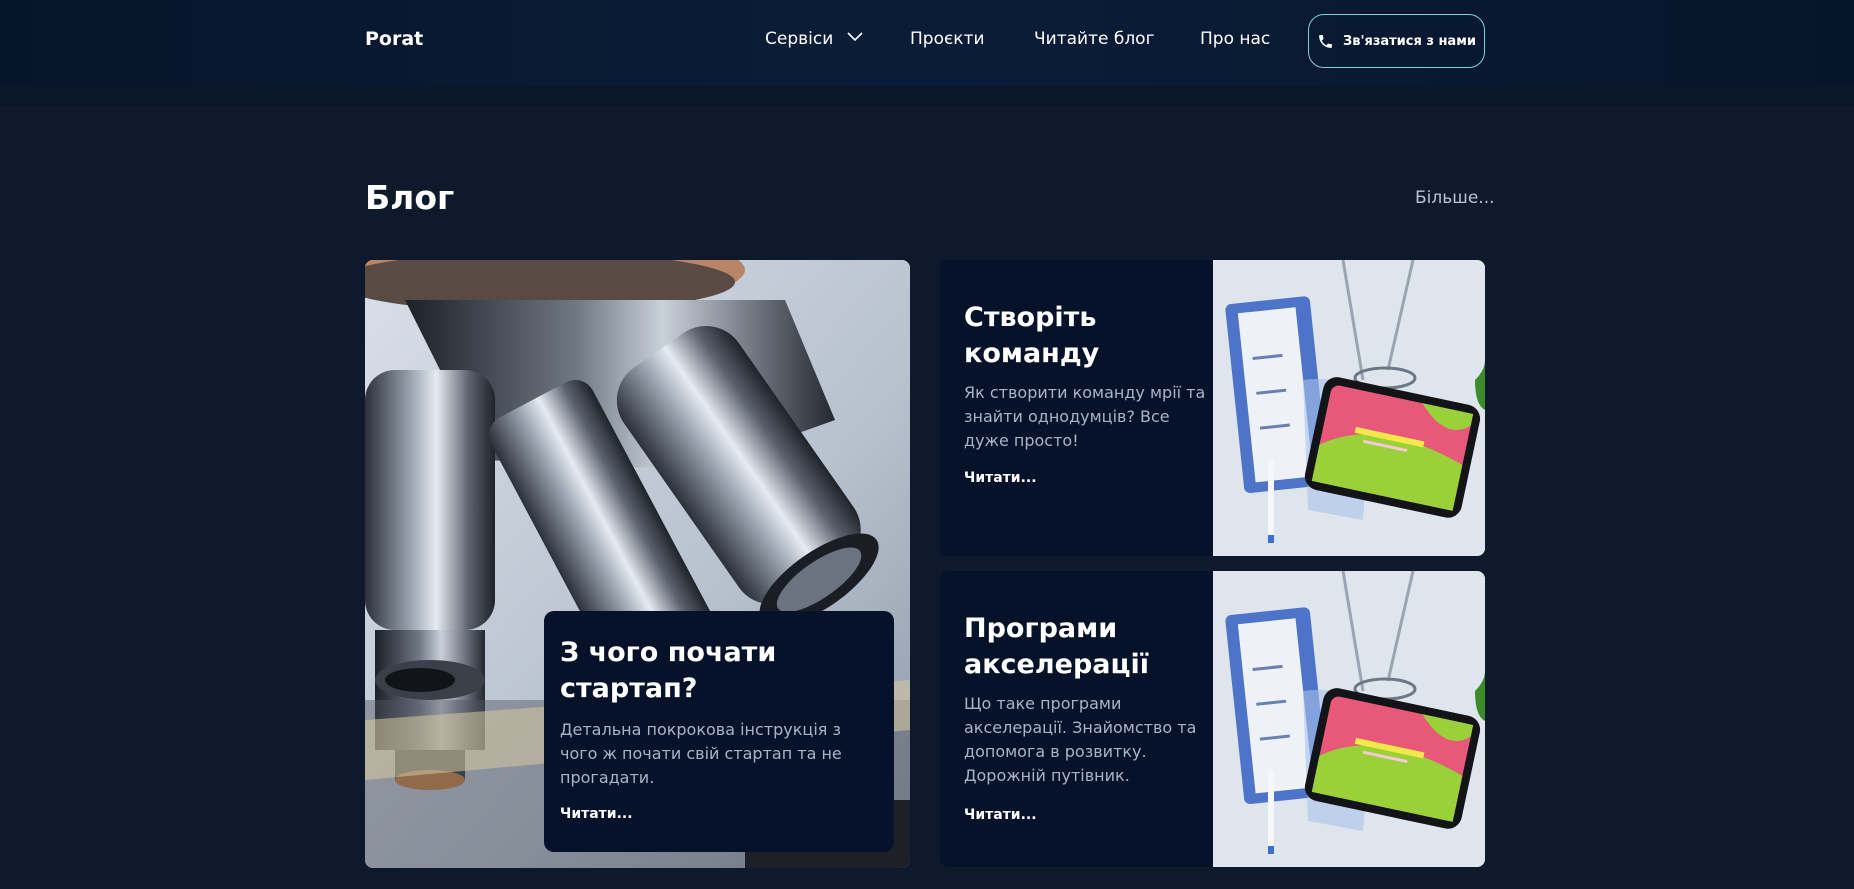 This screenshot has width=1854, height=889. Describe the element at coordinates (1409, 41) in the screenshot. I see `contact-button-label: Зв'язатися з нами` at that location.